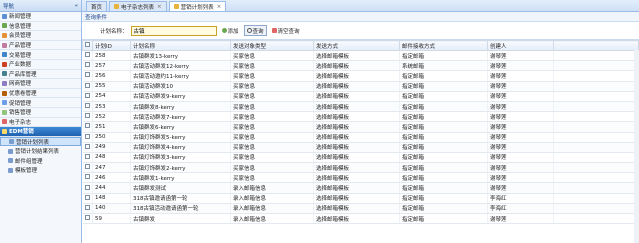 The height and width of the screenshot is (243, 639). What do you see at coordinates (40, 113) in the screenshot?
I see `sidebar-item: 销售管理` at bounding box center [40, 113].